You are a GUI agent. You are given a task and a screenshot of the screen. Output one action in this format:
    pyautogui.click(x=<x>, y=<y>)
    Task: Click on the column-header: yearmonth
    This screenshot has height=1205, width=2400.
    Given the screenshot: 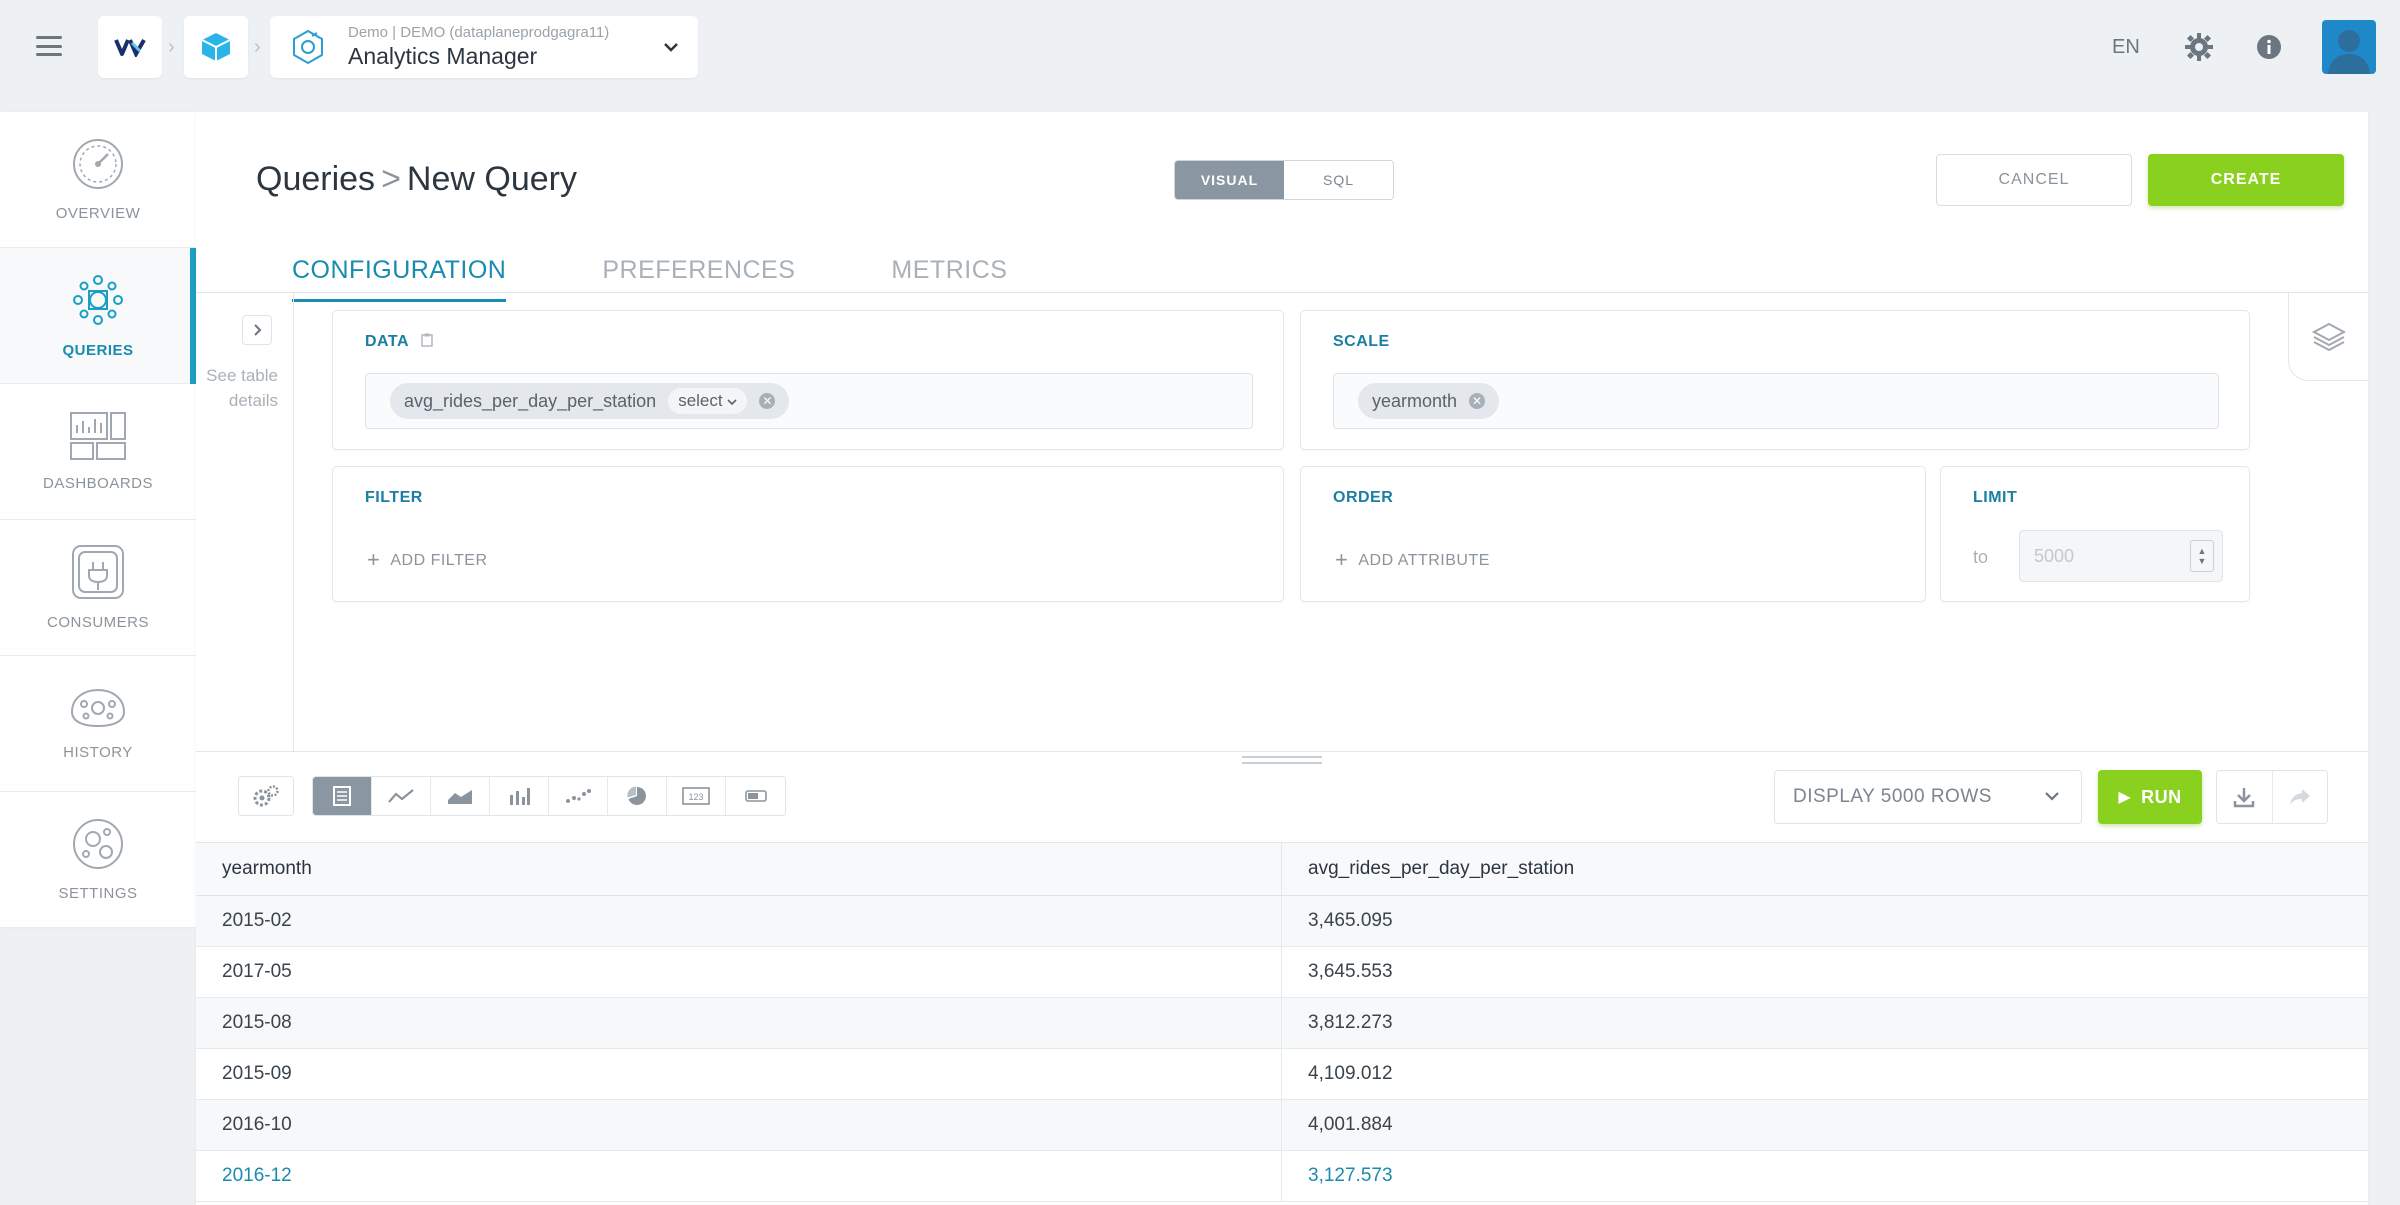 What is the action you would take?
    pyautogui.click(x=739, y=869)
    